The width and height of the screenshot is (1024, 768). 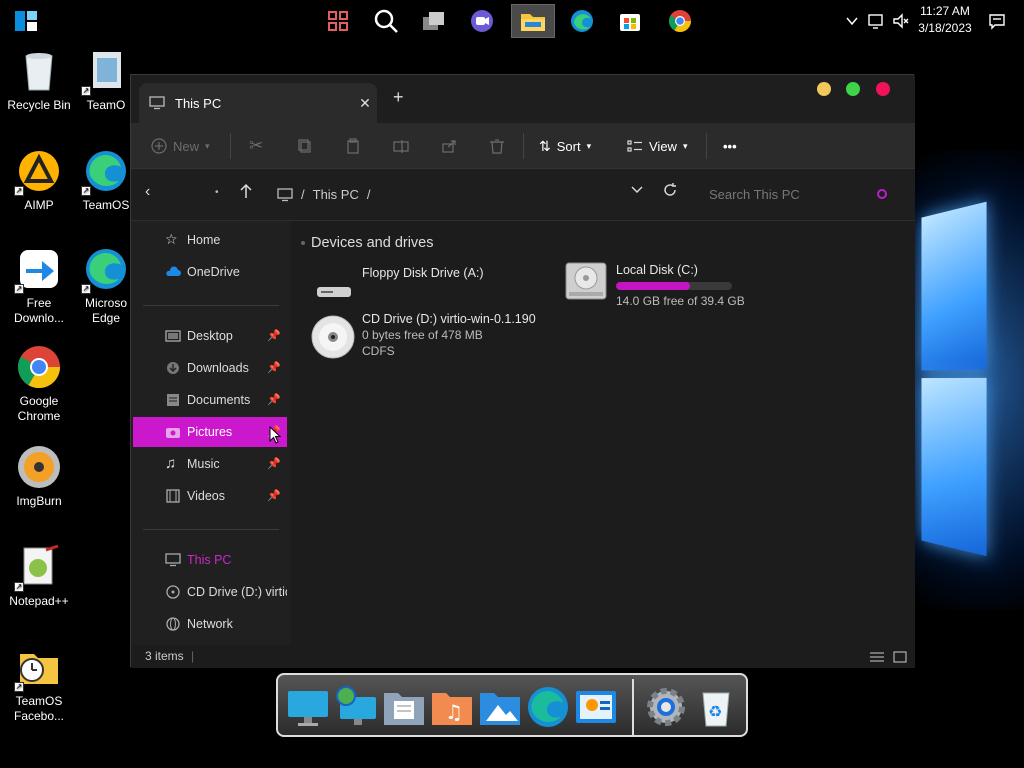 What do you see at coordinates (372, 243) in the screenshot?
I see `group-header: Devices and drives` at bounding box center [372, 243].